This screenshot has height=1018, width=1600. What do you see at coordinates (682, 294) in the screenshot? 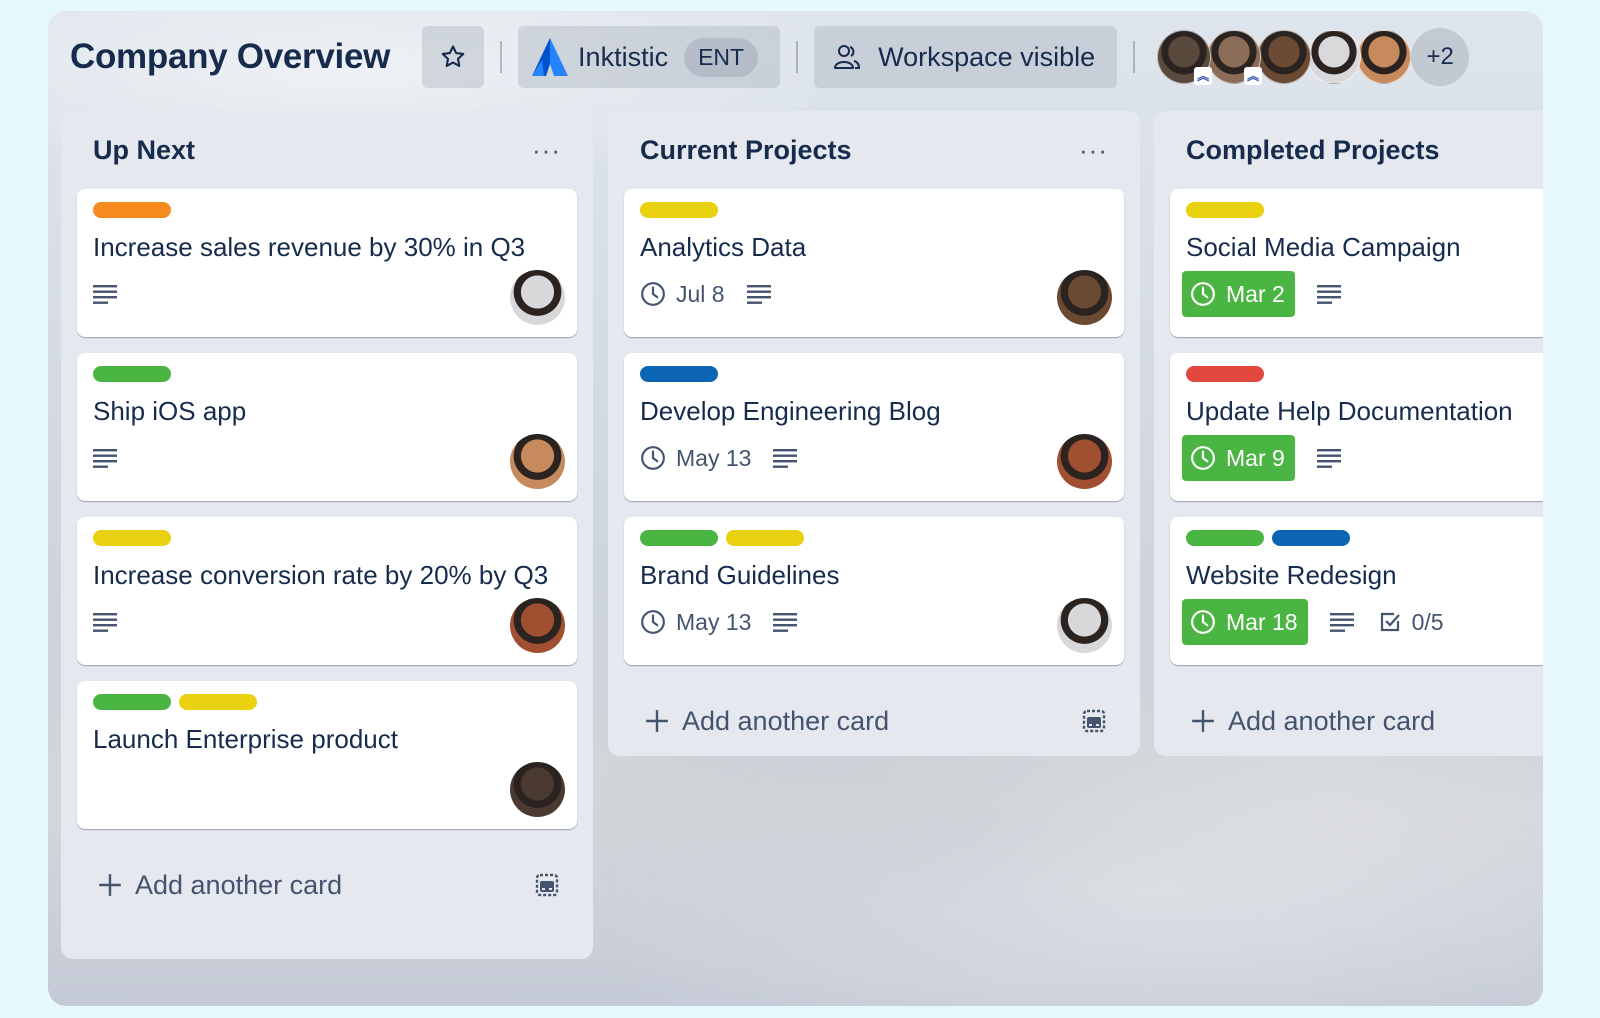
I see `due-date-badge: Jul 8` at bounding box center [682, 294].